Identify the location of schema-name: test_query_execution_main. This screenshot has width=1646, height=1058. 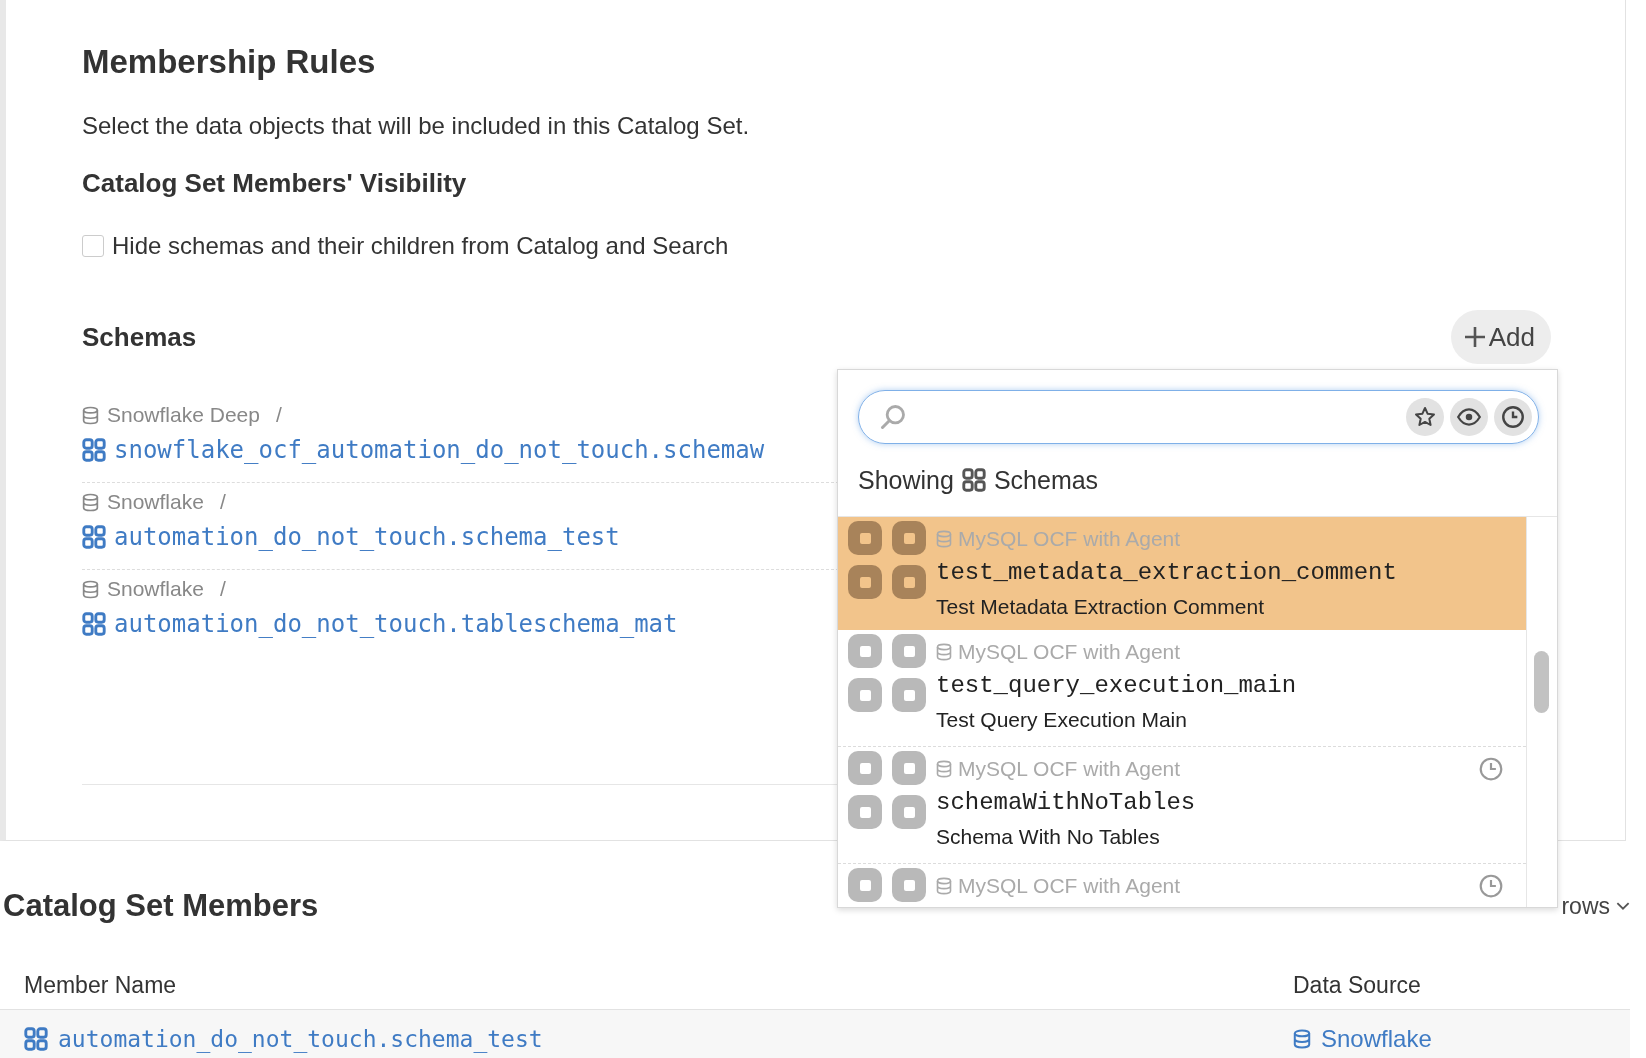
(1117, 686).